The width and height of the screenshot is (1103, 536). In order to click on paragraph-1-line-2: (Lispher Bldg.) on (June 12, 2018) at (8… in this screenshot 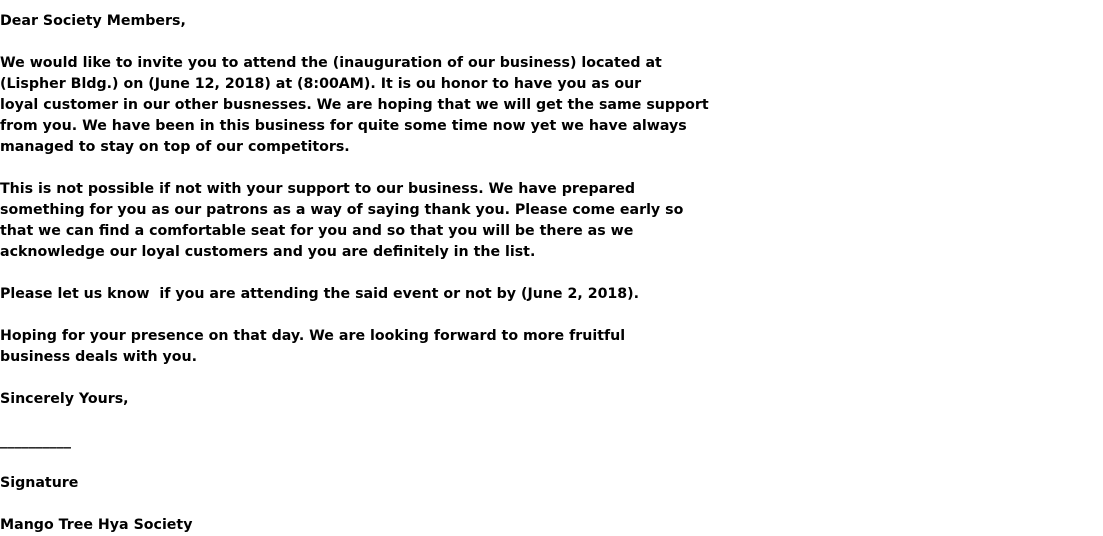, I will do `click(321, 84)`.